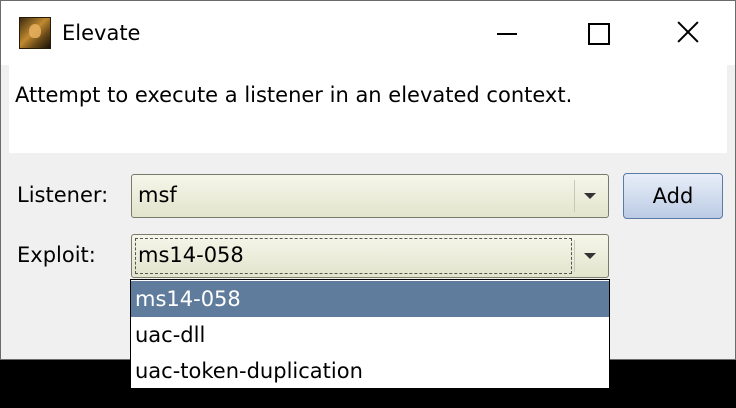  What do you see at coordinates (370, 371) in the screenshot?
I see `exploit-option-uac-token-duplication: uac-token-duplication` at bounding box center [370, 371].